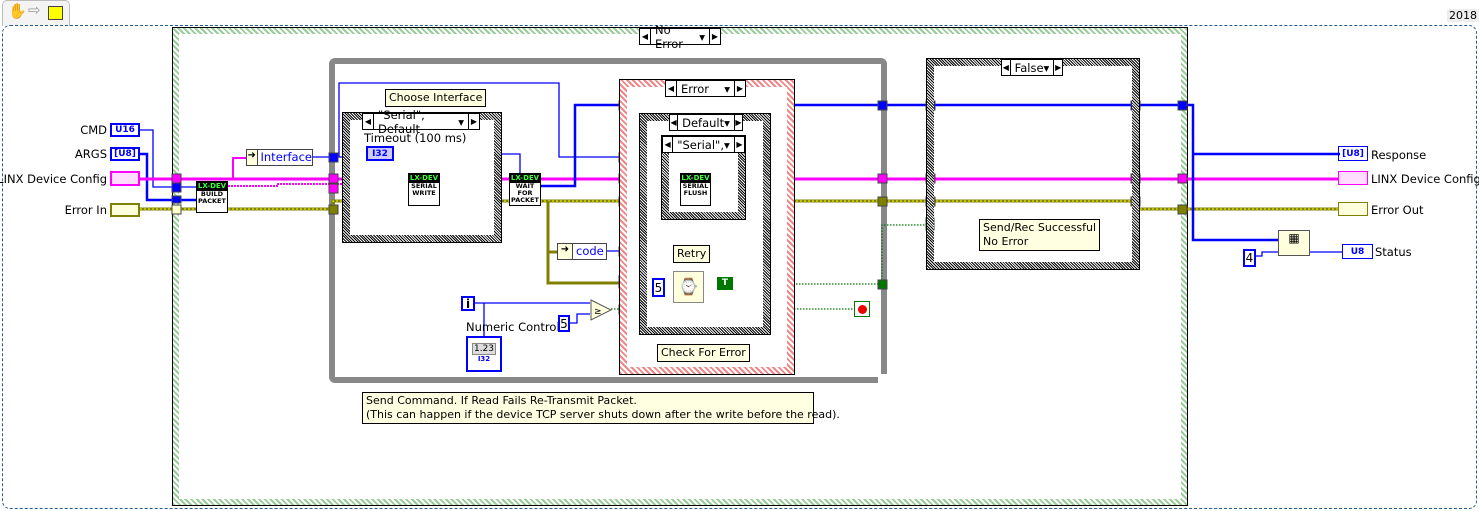  Describe the element at coordinates (1249, 258) in the screenshot. I see `index-constant: 4` at that location.